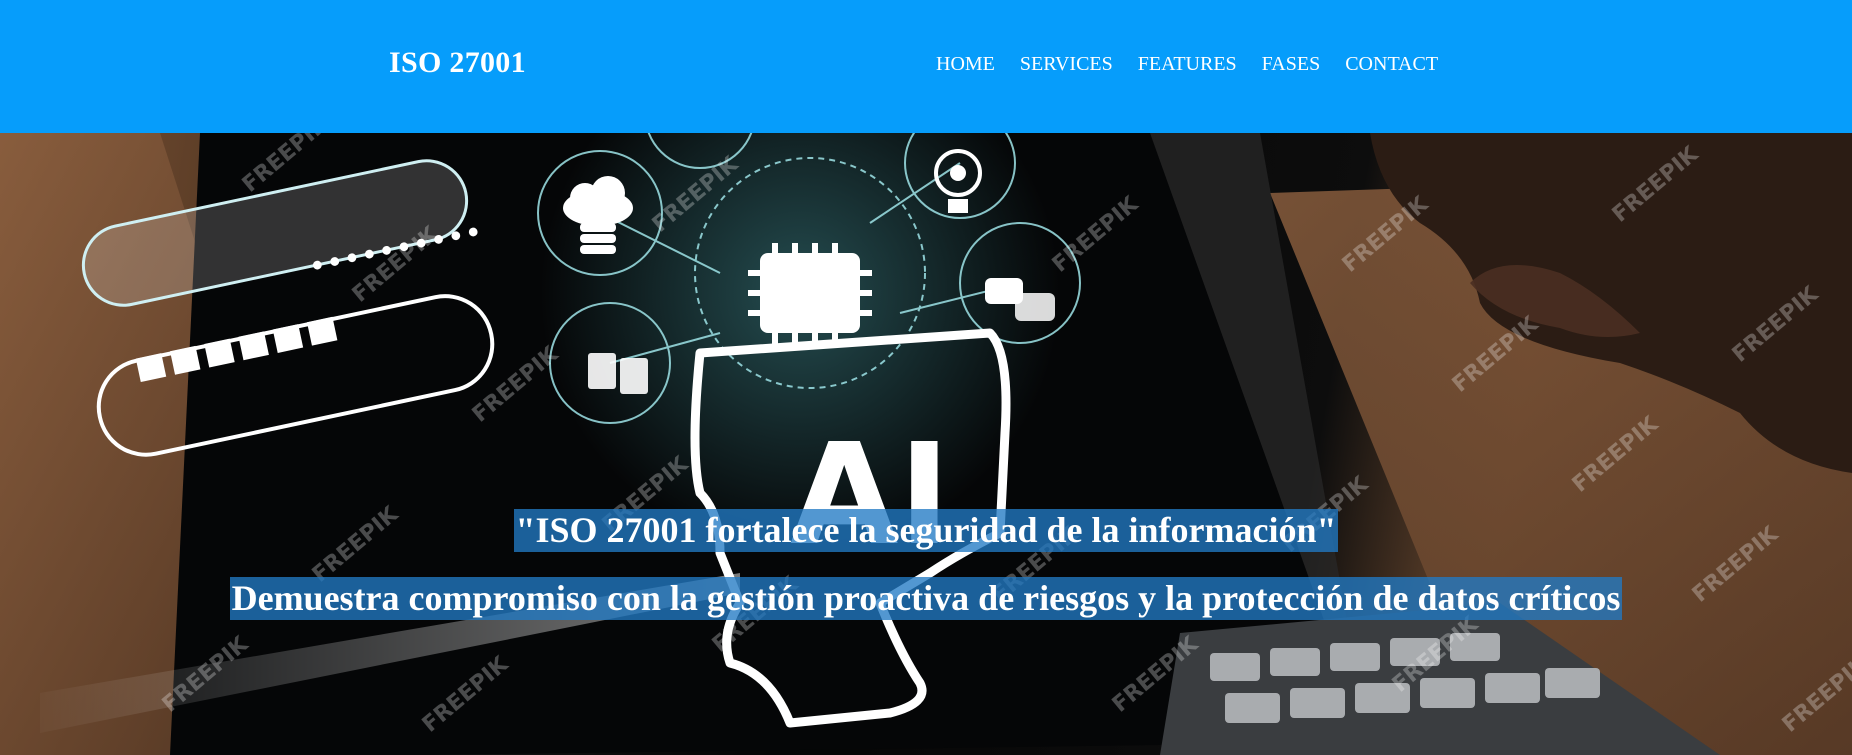  I want to click on nav-services-link: SERVICES, so click(1066, 64).